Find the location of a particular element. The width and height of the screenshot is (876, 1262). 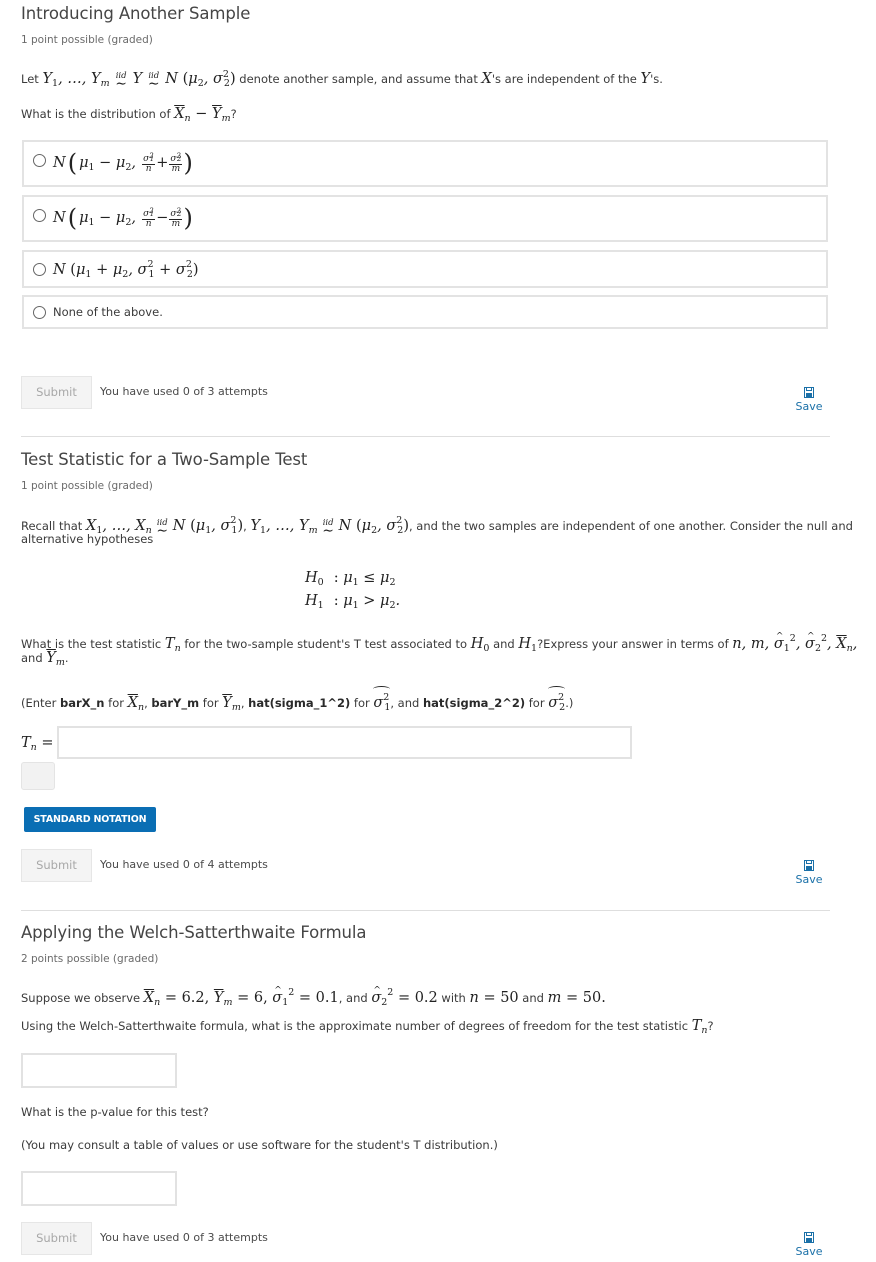

problem-question-line2: and Ym. is located at coordinates (45, 659).